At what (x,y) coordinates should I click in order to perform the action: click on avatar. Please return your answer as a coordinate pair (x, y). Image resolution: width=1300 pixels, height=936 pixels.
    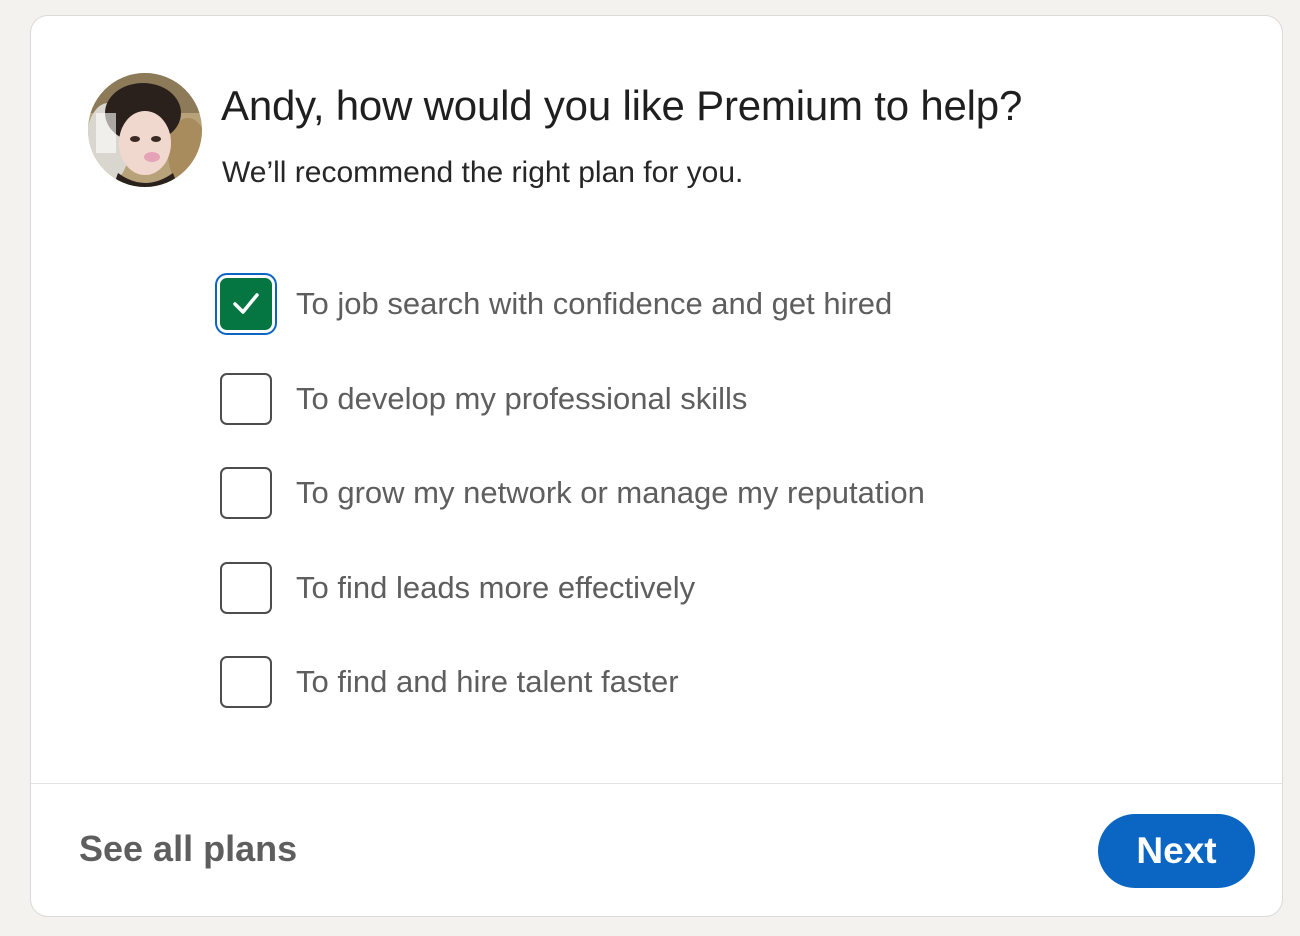
    Looking at the image, I should click on (145, 130).